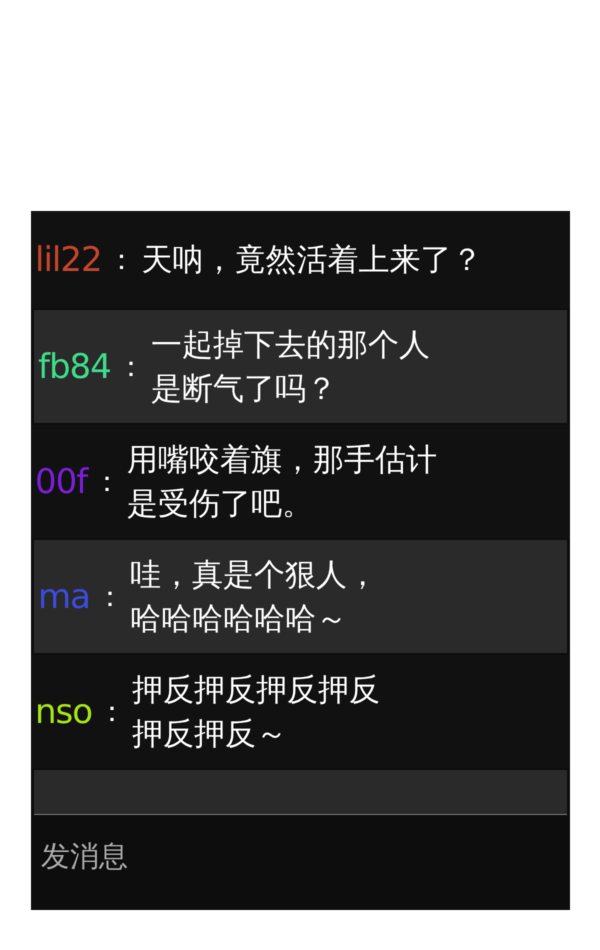 The height and width of the screenshot is (950, 600). I want to click on username: ma, so click(64, 597).